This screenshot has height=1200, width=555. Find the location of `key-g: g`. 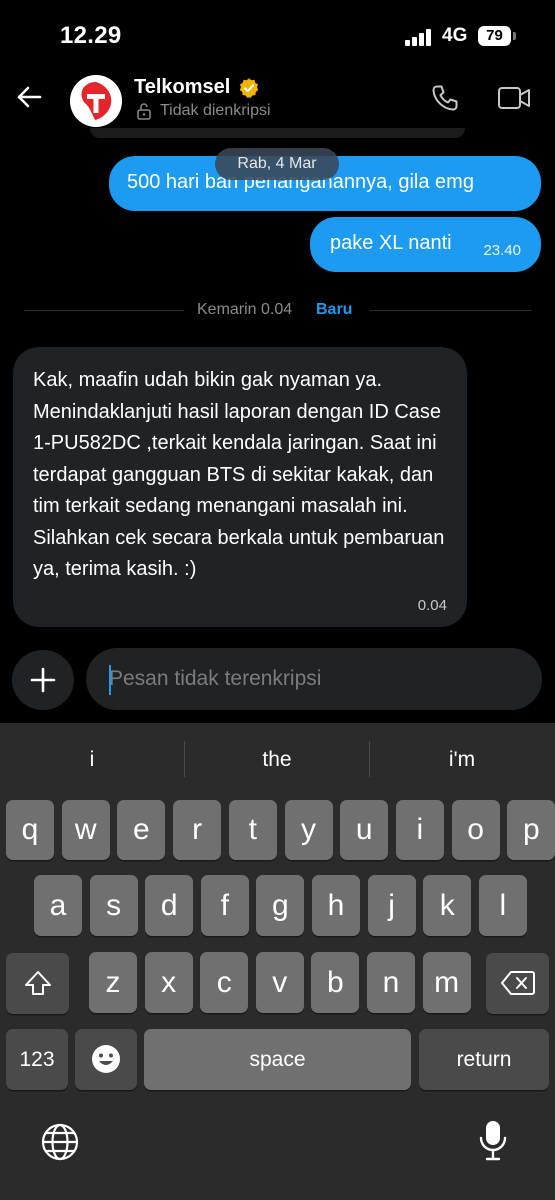

key-g: g is located at coordinates (280, 905).